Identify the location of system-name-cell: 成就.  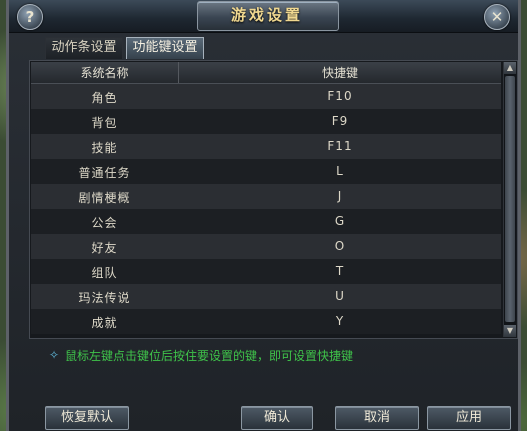
(104, 323).